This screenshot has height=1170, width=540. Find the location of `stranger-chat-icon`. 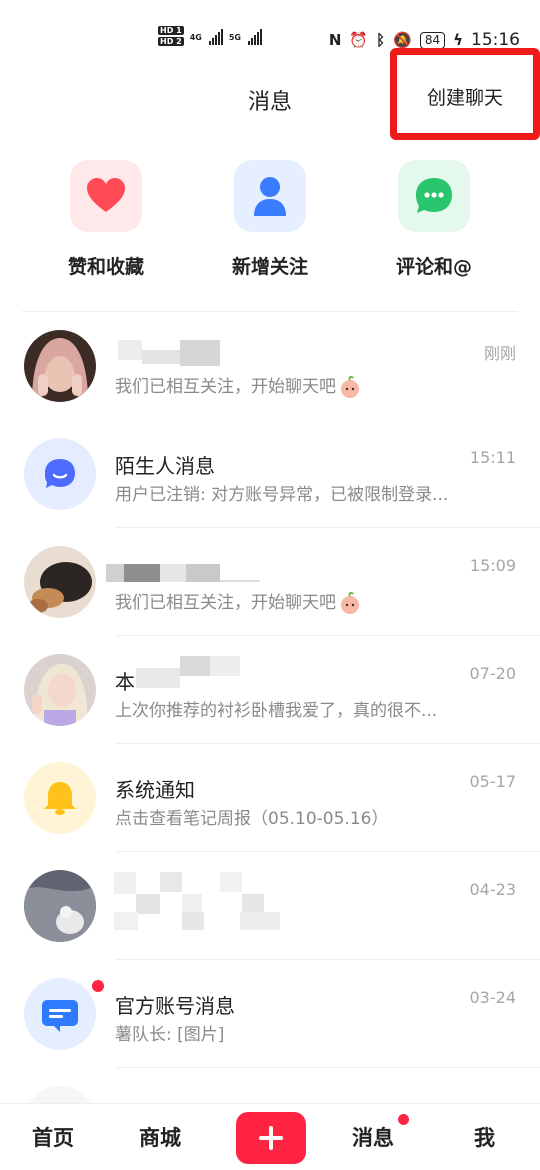

stranger-chat-icon is located at coordinates (60, 473).